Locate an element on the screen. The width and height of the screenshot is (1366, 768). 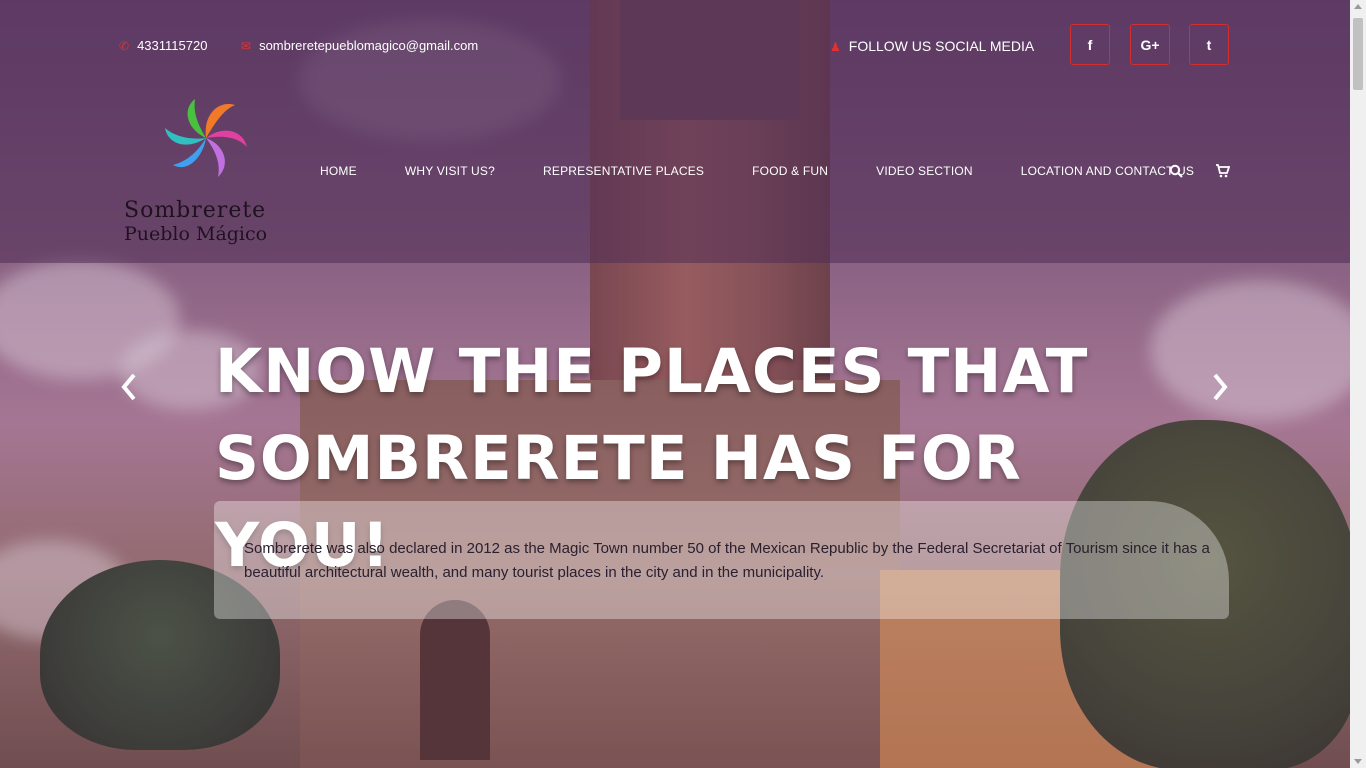
nav-representative-places: REPRESENTATIVE PLACES is located at coordinates (623, 171).